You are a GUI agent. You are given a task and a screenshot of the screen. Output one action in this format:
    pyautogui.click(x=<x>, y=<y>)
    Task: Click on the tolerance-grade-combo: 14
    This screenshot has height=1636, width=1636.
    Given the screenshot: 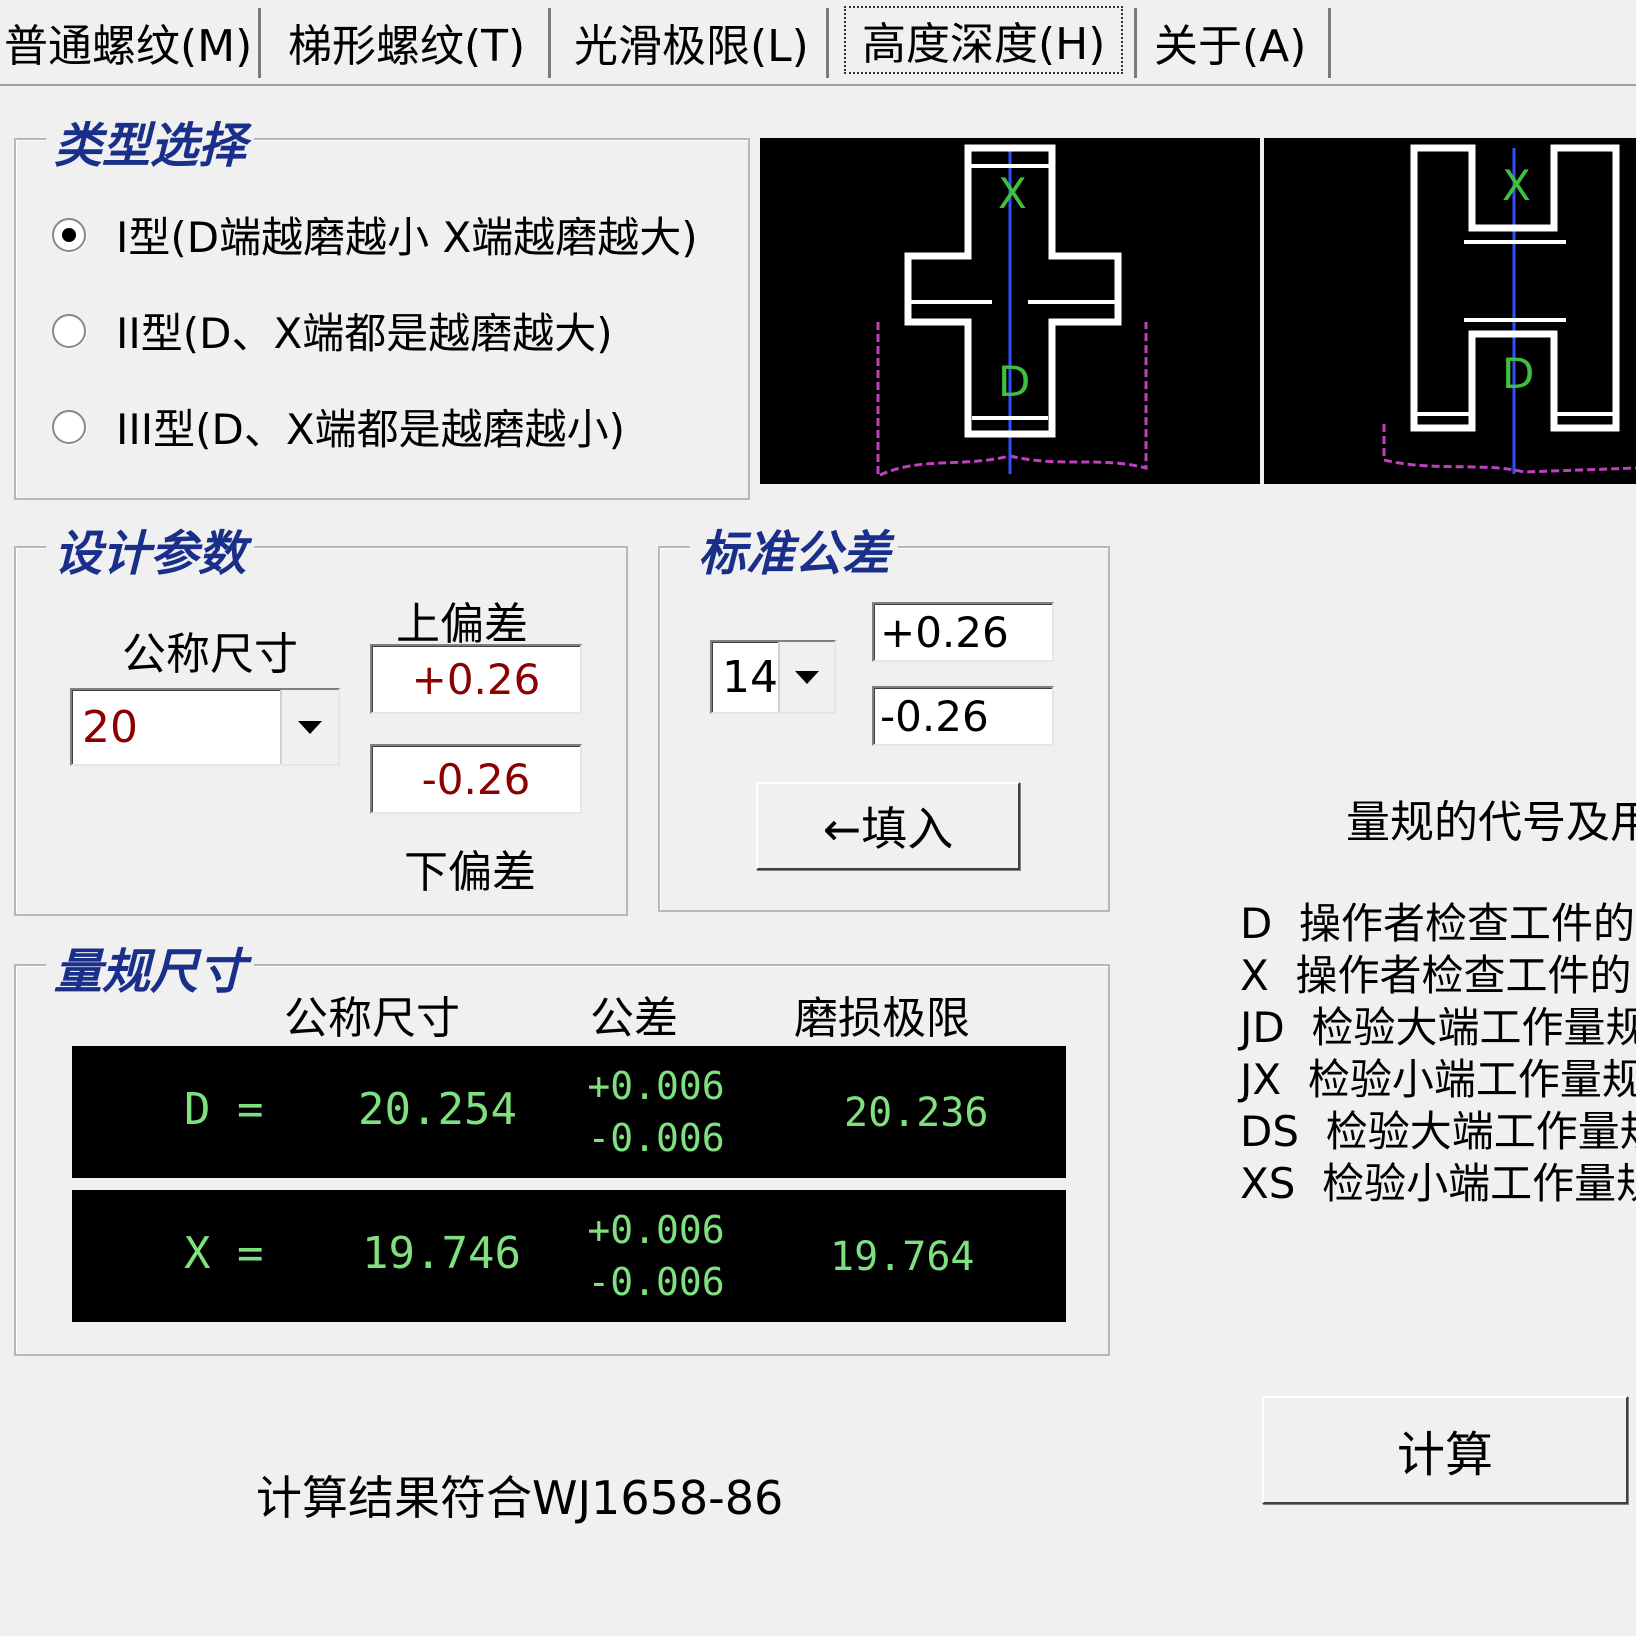 What is the action you would take?
    pyautogui.click(x=773, y=677)
    